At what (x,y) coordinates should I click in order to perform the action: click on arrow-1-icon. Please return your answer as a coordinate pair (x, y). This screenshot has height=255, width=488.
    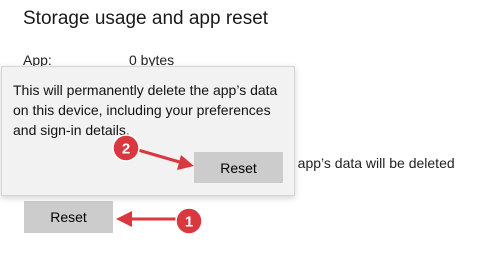
    Looking at the image, I should click on (147, 219).